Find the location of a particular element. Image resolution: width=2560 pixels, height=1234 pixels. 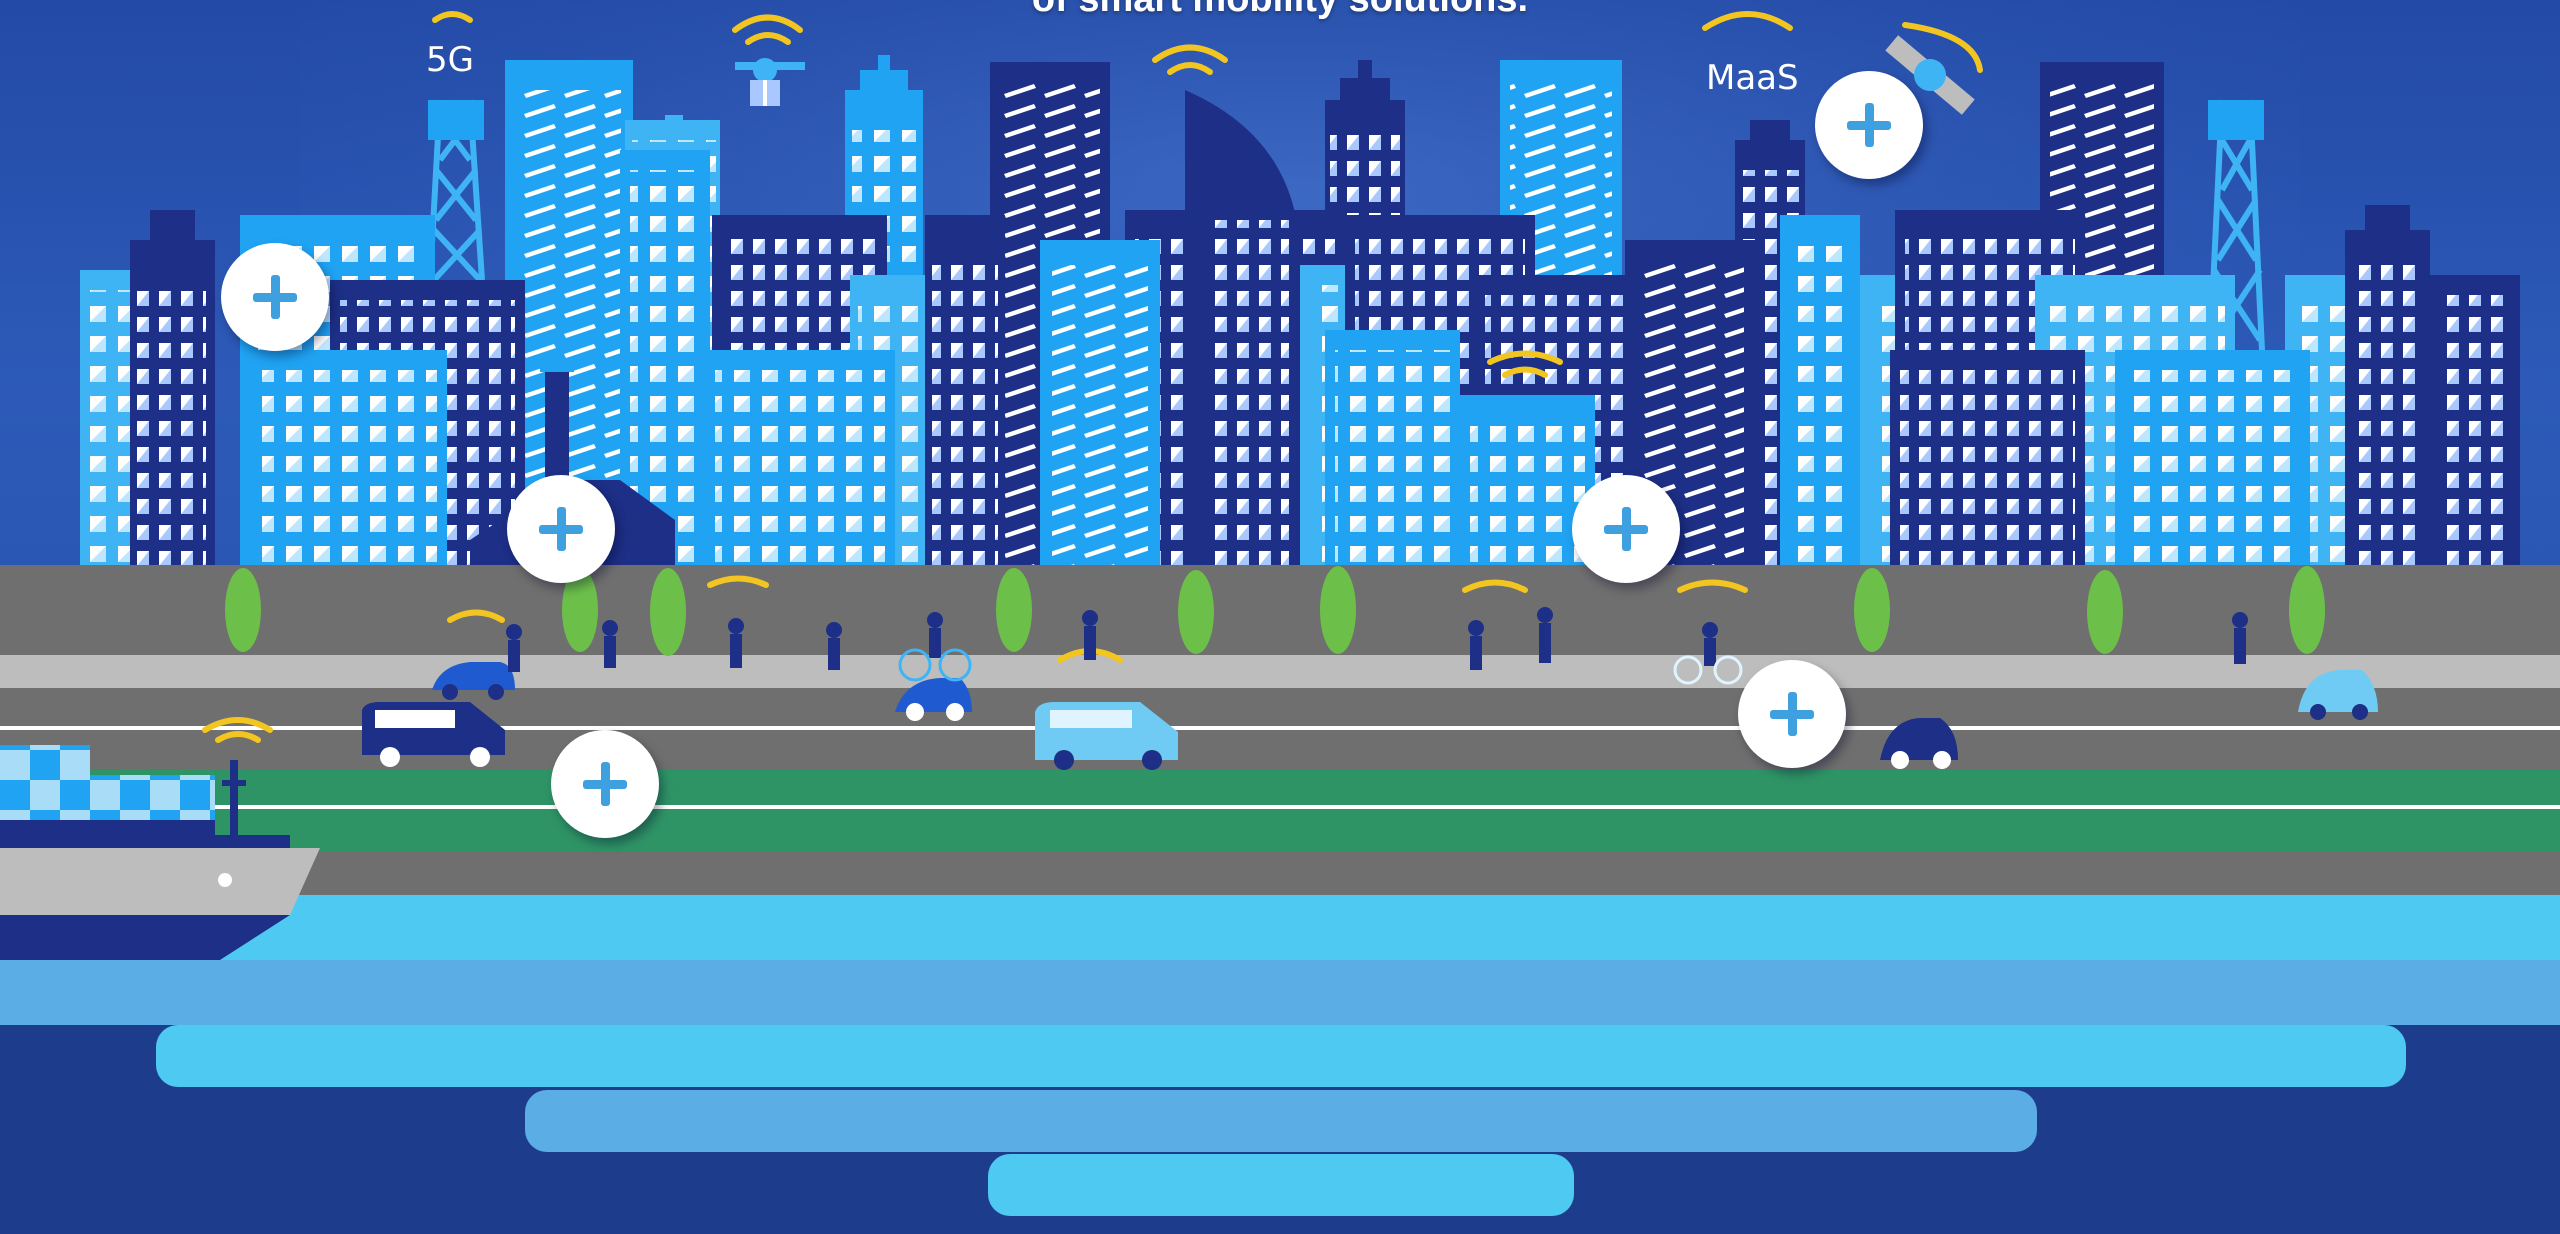

sidewalk is located at coordinates (1280, 672).